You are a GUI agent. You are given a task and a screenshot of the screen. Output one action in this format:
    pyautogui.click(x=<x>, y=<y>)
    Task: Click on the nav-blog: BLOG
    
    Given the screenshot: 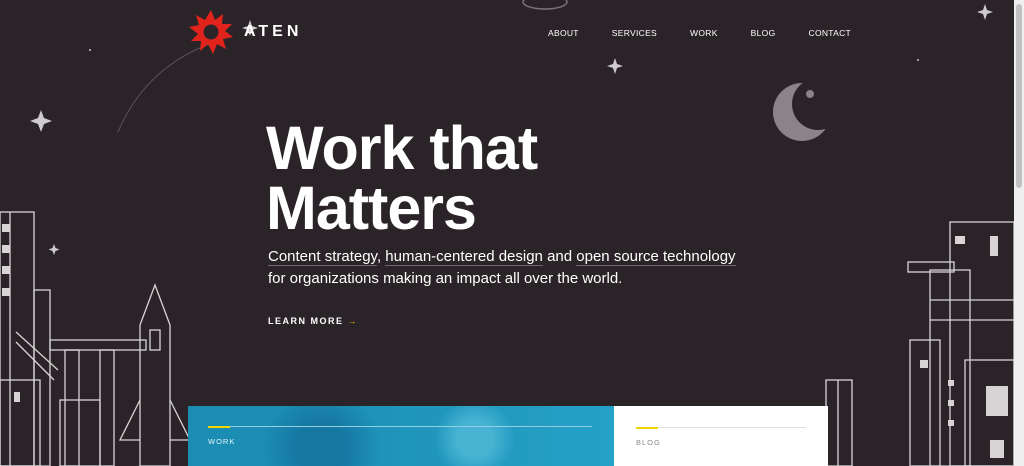 What is the action you would take?
    pyautogui.click(x=763, y=33)
    